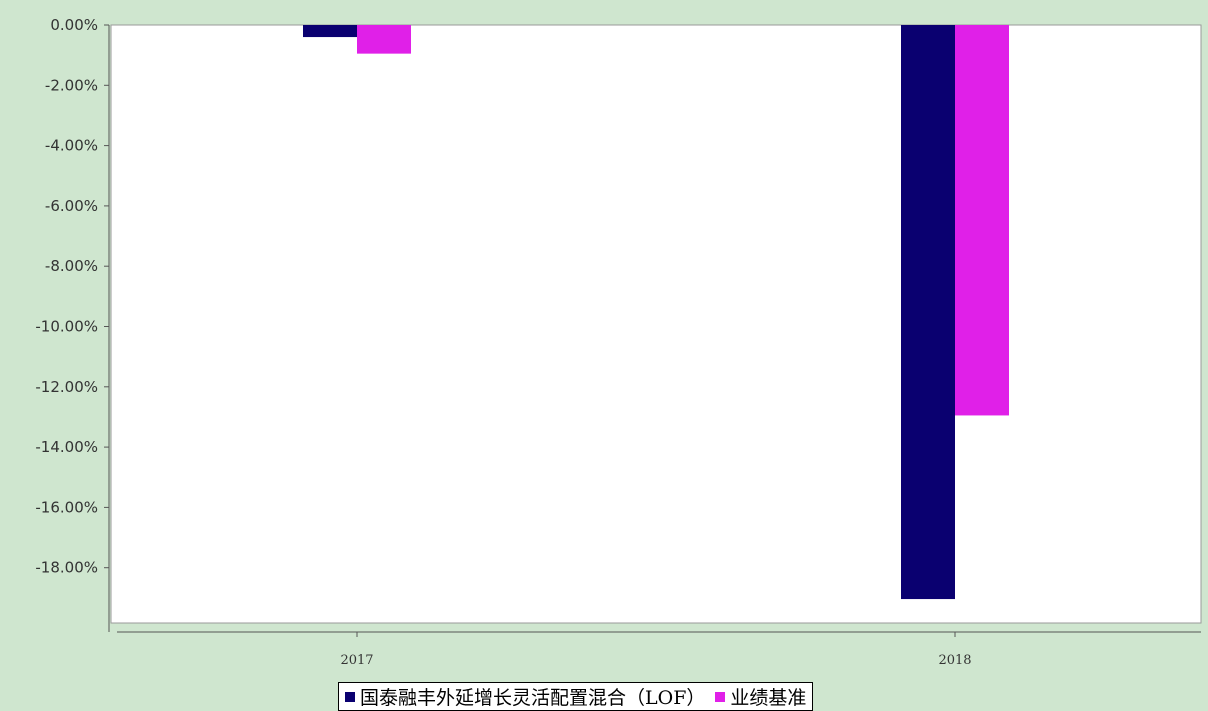  I want to click on y-tick-label: -12.00%, so click(66, 387).